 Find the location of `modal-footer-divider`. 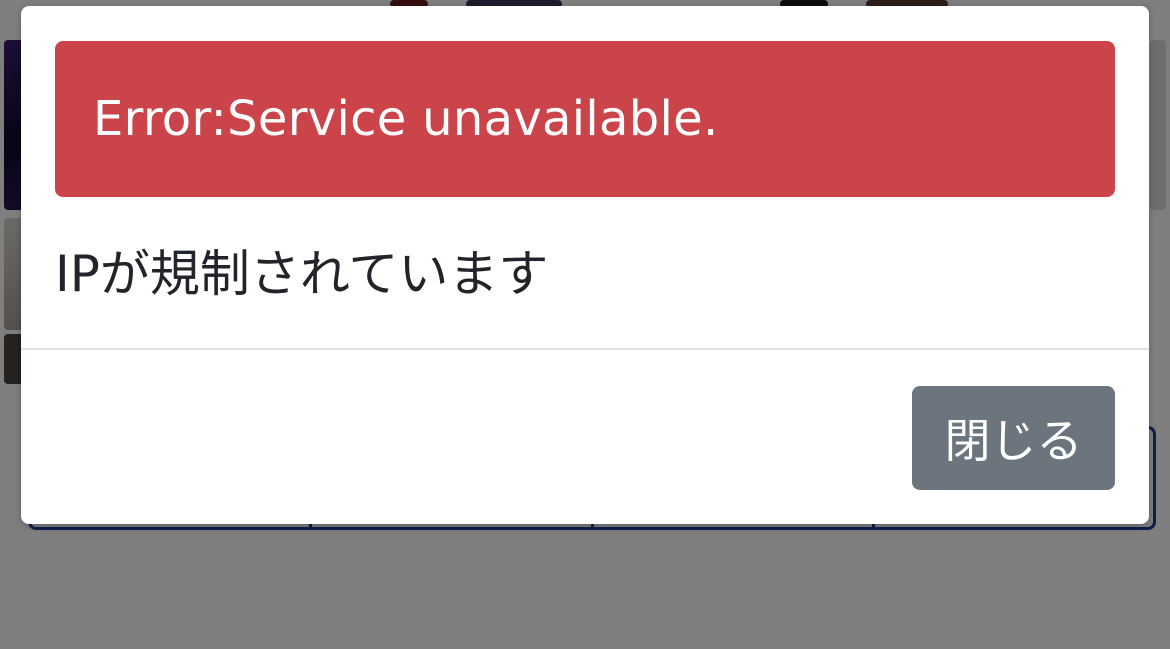

modal-footer-divider is located at coordinates (585, 349).